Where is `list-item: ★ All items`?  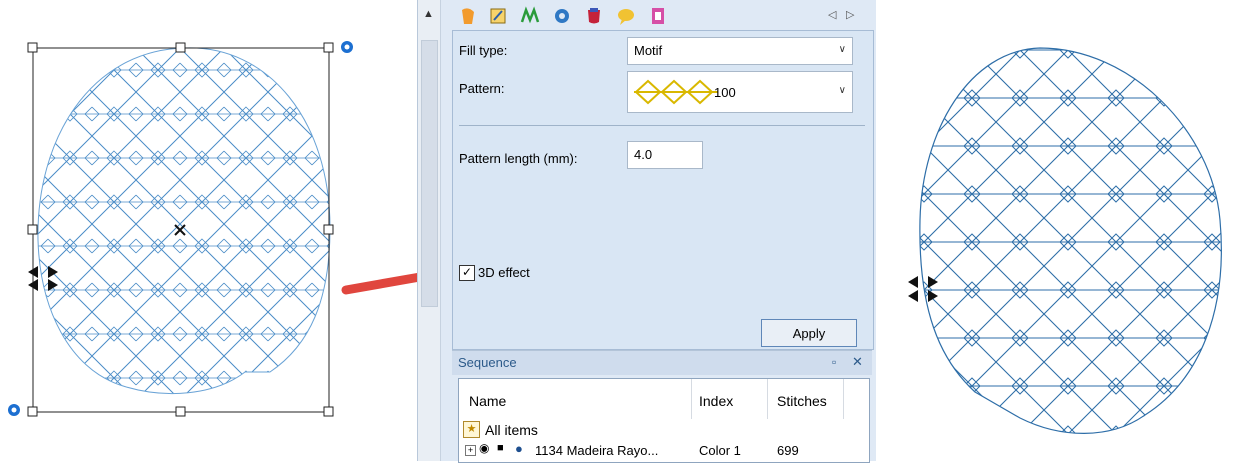
list-item: ★ All items is located at coordinates (664, 430).